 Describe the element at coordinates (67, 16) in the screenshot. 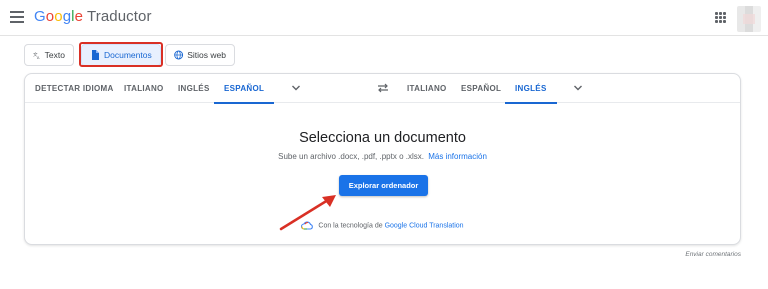

I see `logo-letter: g` at that location.